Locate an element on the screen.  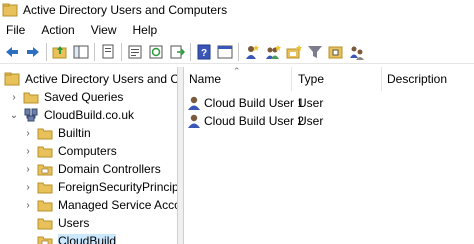
console-tree-icon is located at coordinates (225, 52).